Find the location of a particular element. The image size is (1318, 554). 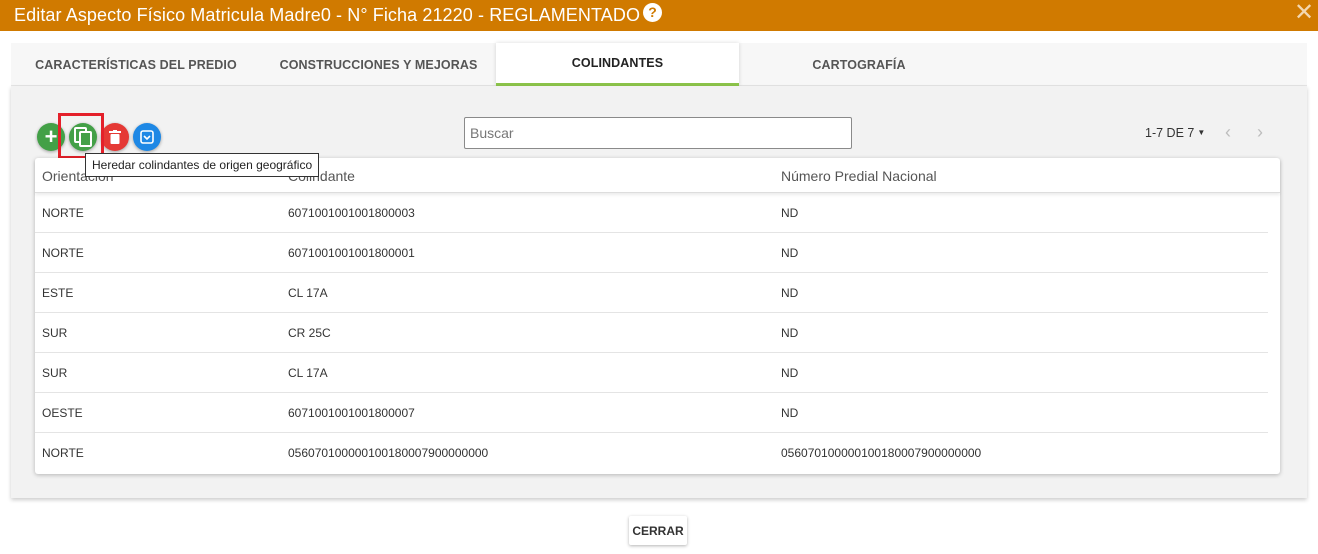

delete-colindante-button is located at coordinates (115, 137).